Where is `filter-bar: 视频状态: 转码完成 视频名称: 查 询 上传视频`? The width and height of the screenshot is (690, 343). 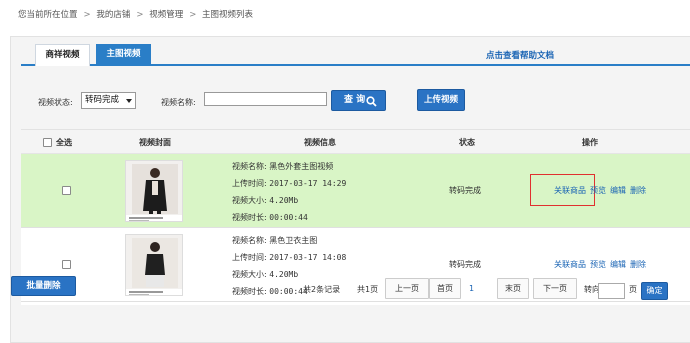
filter-bar: 视频状态: 转码完成 视频名称: 查 询 上传视频 is located at coordinates (350, 102).